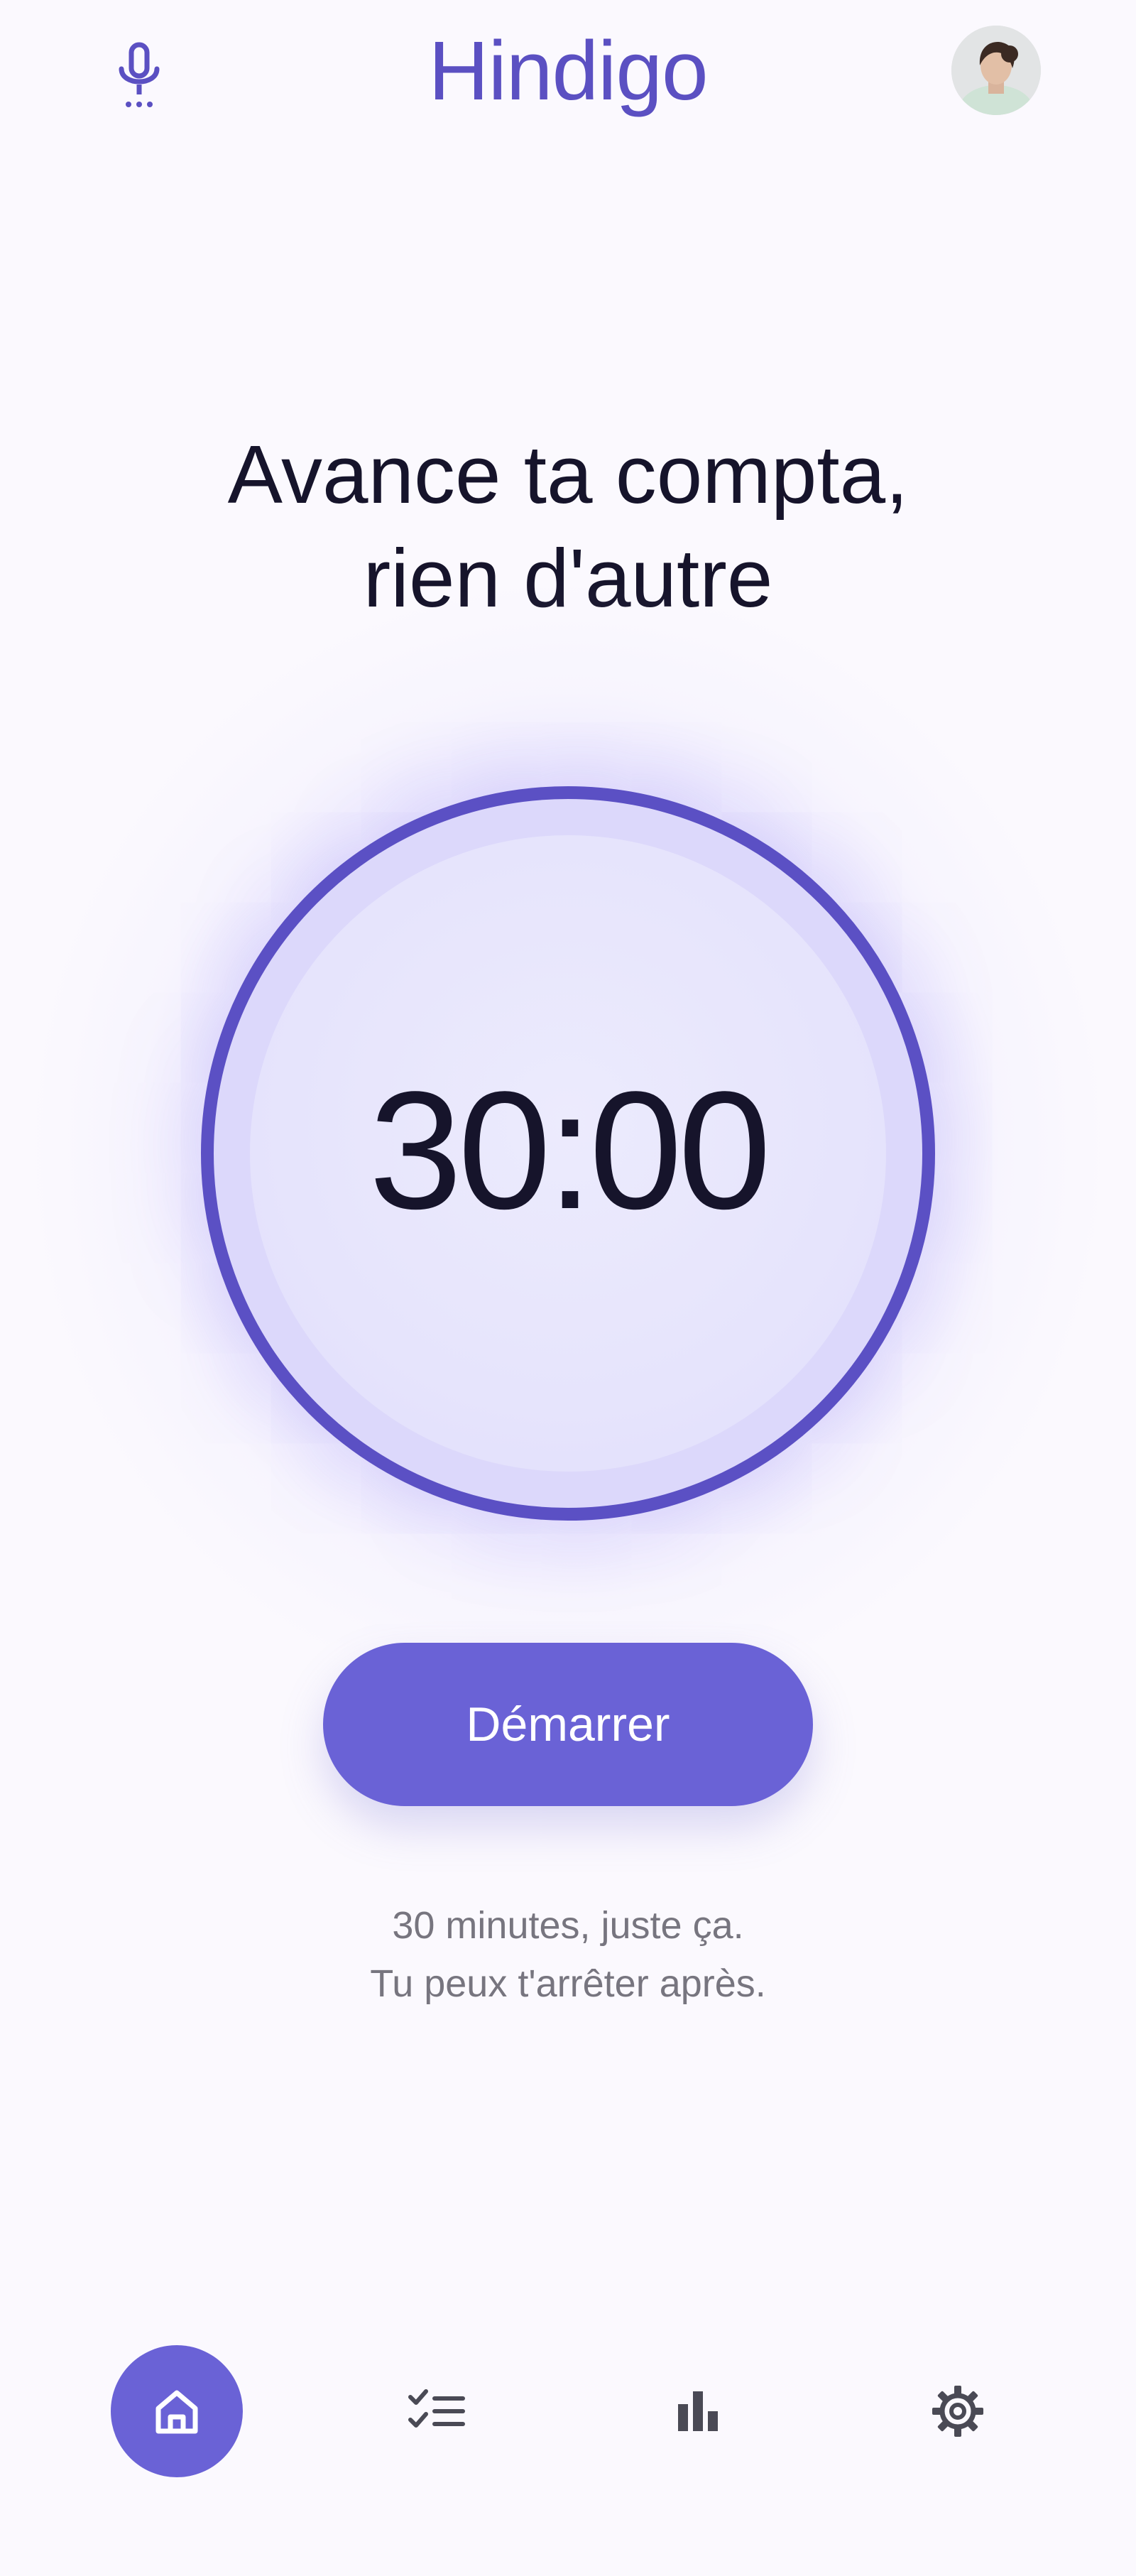 The width and height of the screenshot is (1136, 2576). Describe the element at coordinates (436, 2408) in the screenshot. I see `checklist-icon` at that location.